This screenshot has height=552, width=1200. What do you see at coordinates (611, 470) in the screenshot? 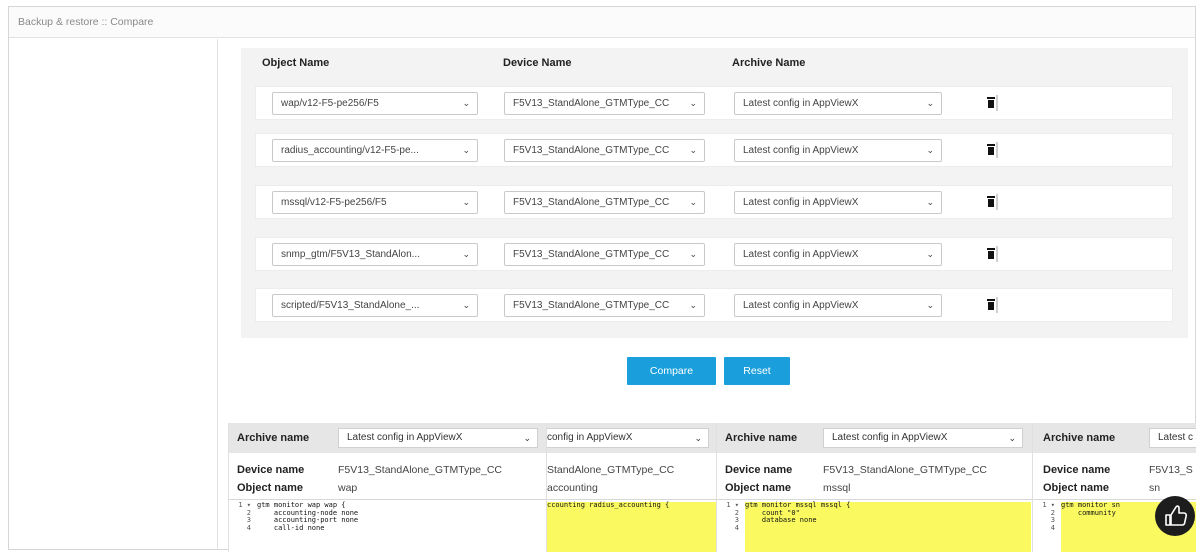
I see `device-name-value: StandAlone_GTMType_CC` at bounding box center [611, 470].